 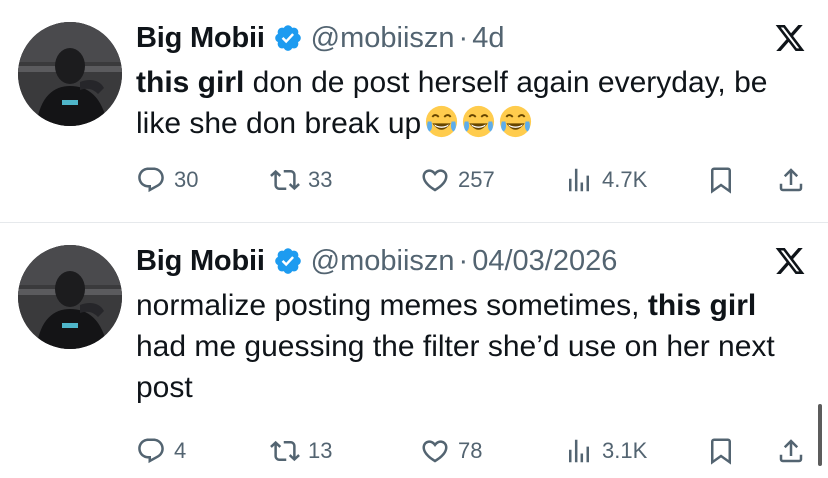 I want to click on views-count: 3.1K, so click(x=625, y=450).